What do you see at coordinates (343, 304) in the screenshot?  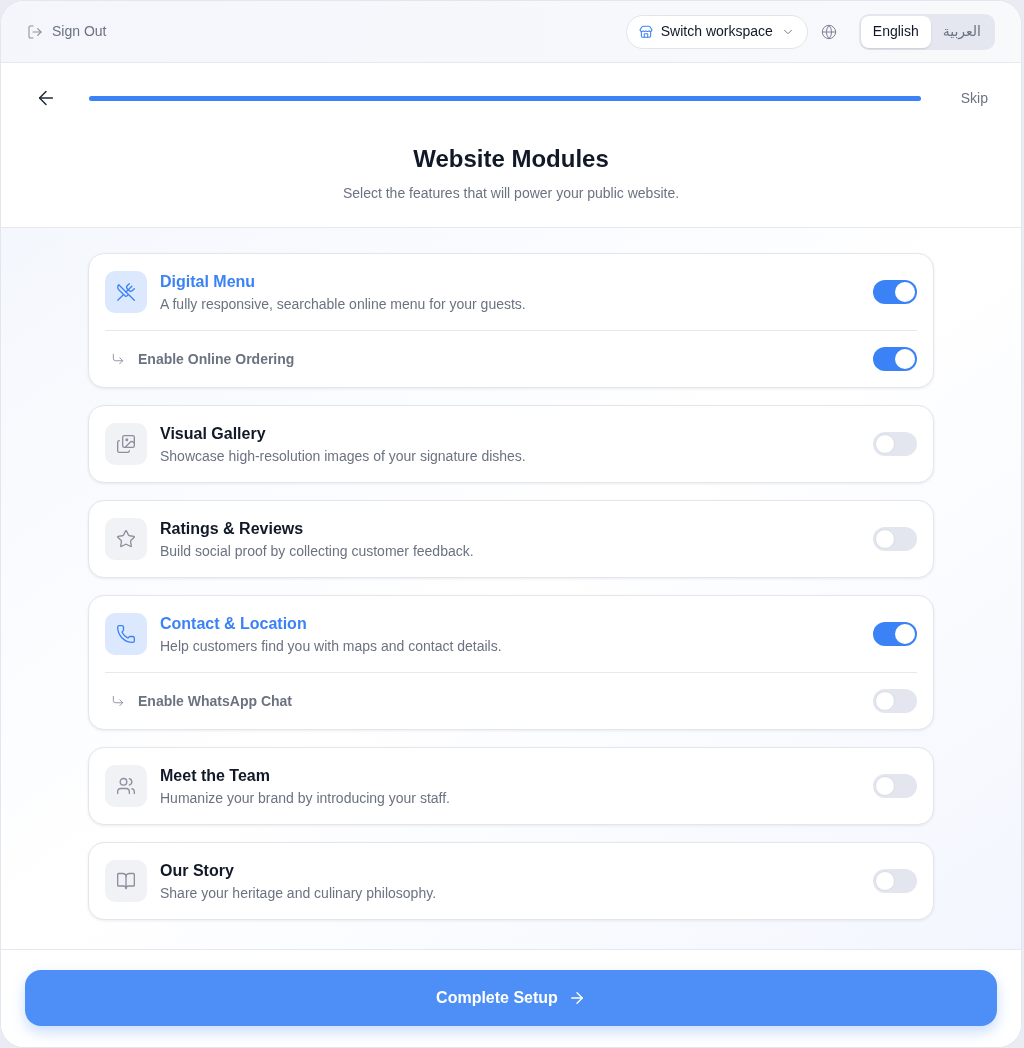 I see `module-description: A fully responsive, searchable online menu for your guests.` at bounding box center [343, 304].